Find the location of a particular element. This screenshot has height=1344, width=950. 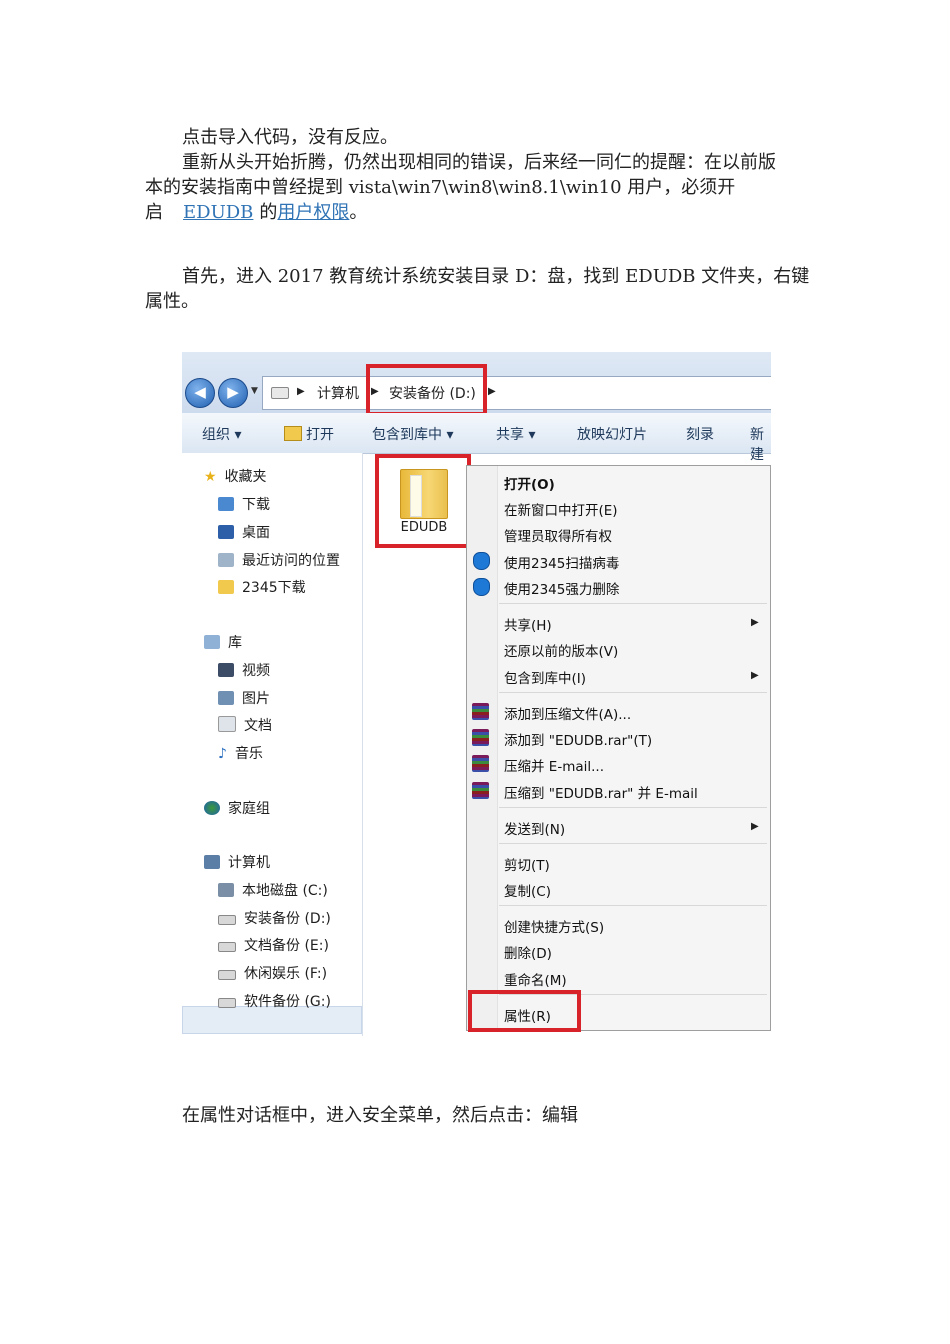

nav-drive-g: 软件备份 (G:) is located at coordinates (274, 1002).